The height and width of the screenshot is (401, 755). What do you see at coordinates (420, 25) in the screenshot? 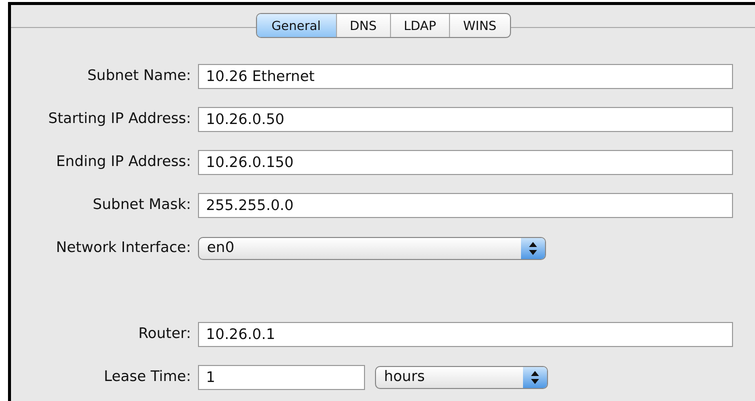
I see `tab: LDAP` at bounding box center [420, 25].